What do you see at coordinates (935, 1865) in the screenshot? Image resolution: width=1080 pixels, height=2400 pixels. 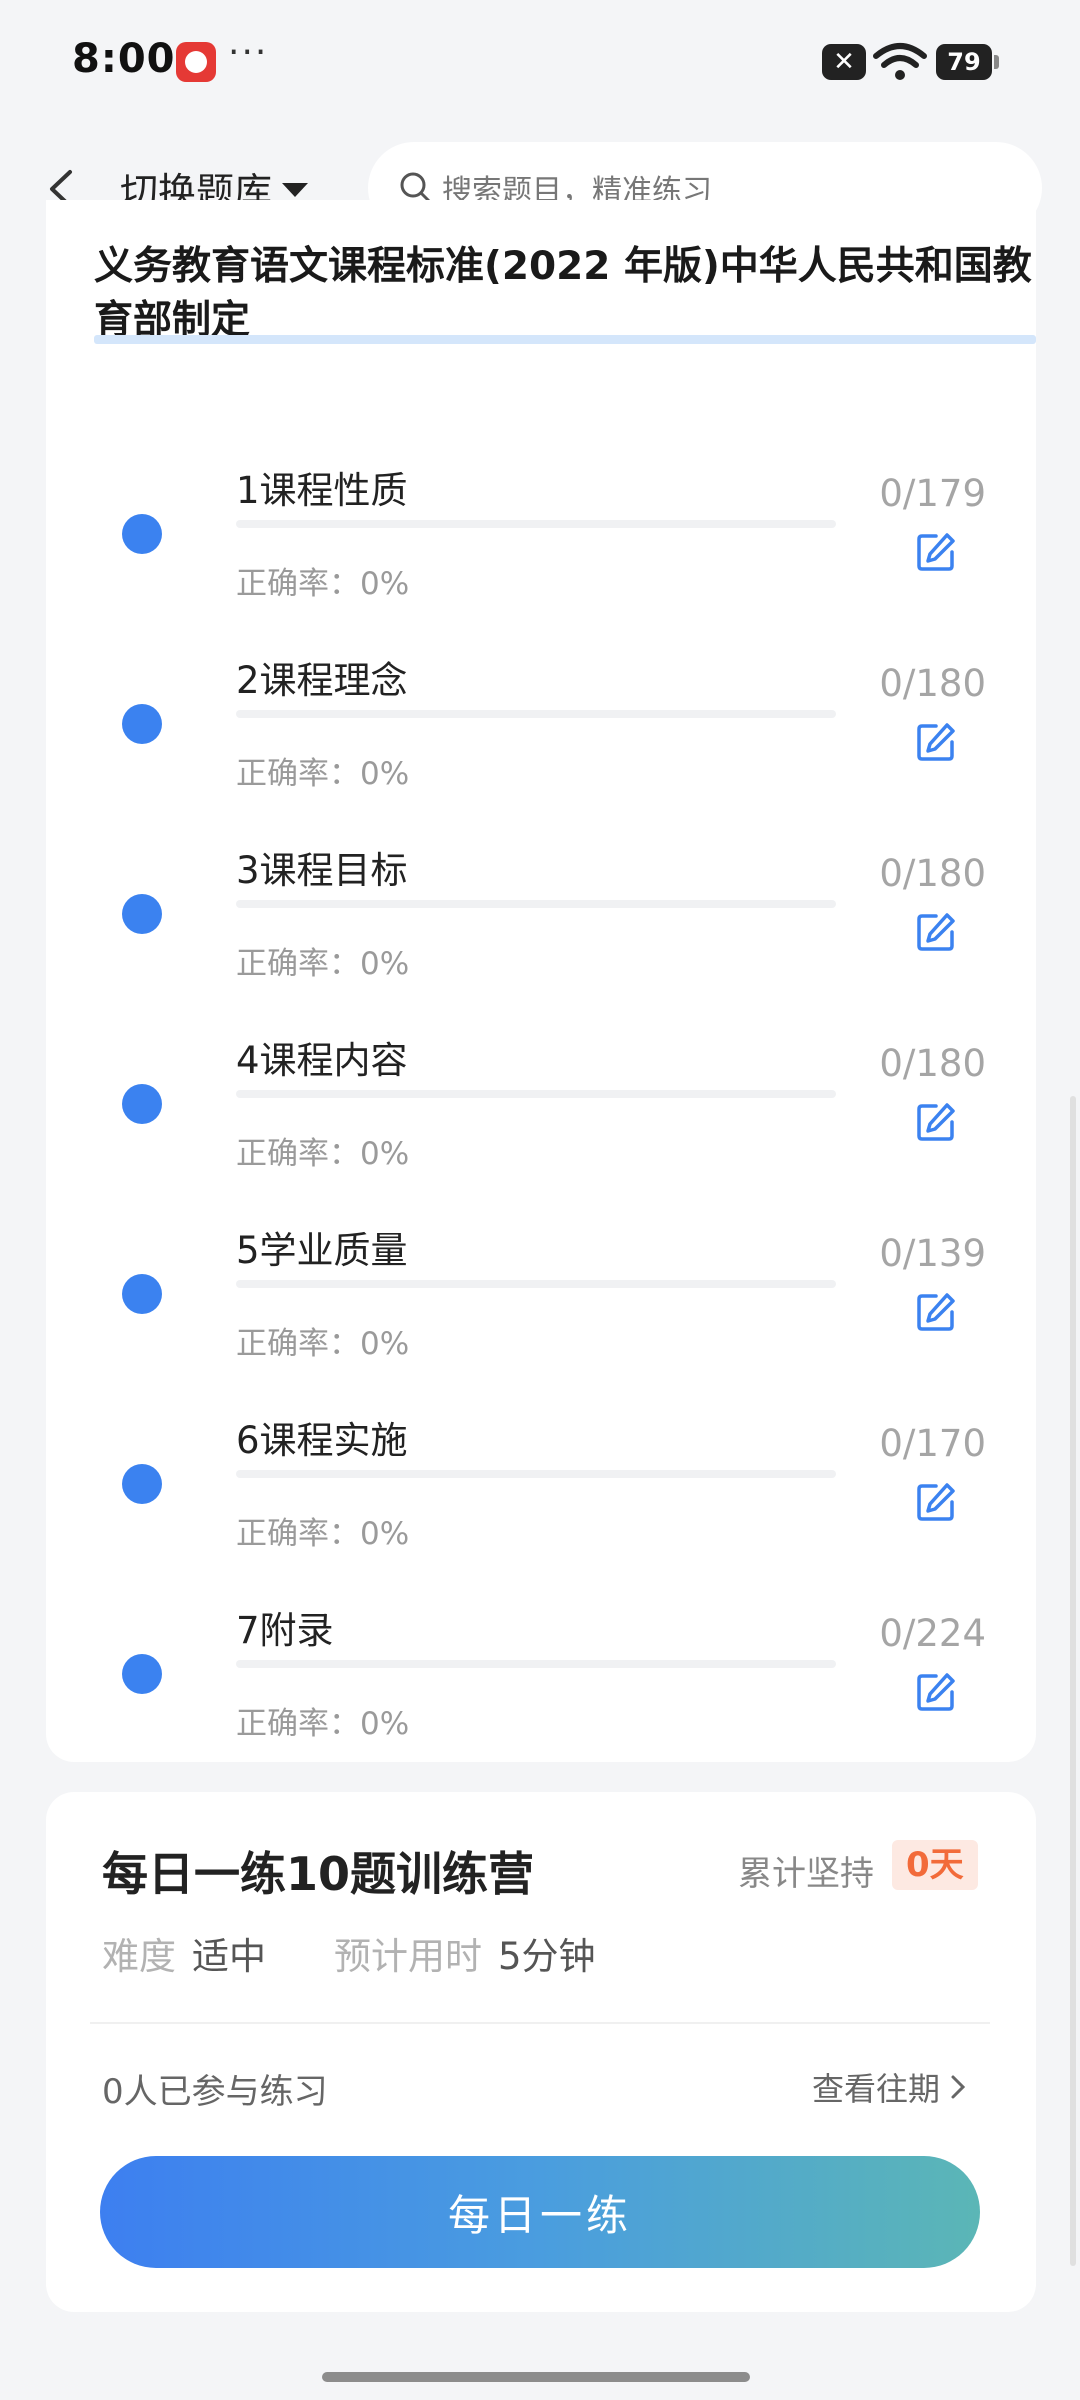 I see `streak-badge: 0天` at bounding box center [935, 1865].